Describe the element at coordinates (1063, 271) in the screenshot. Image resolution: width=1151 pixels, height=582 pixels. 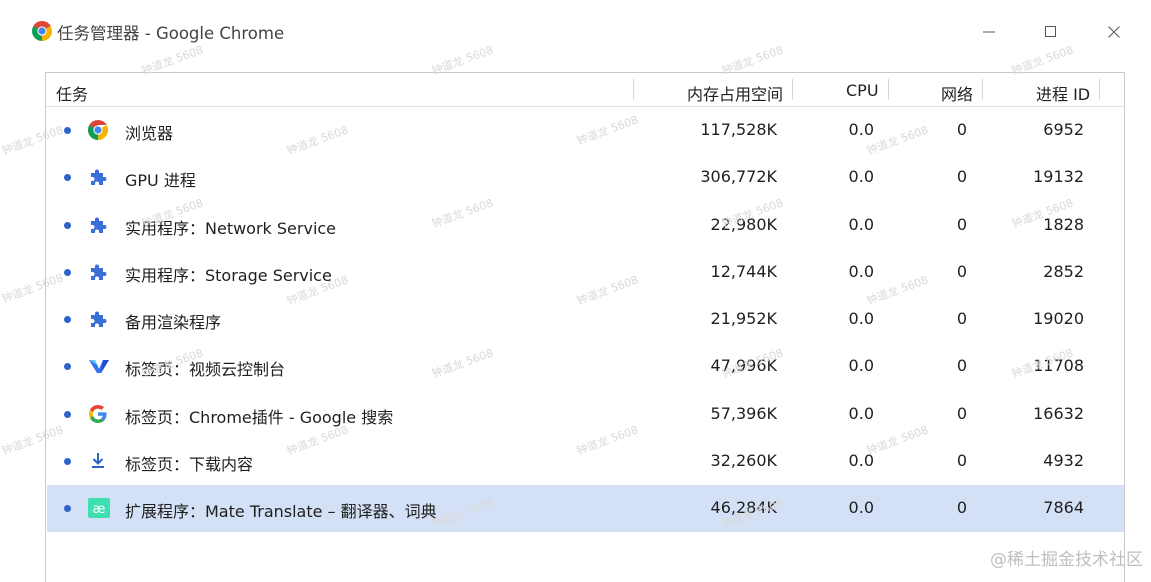
I see `process-id-value: 2852` at that location.